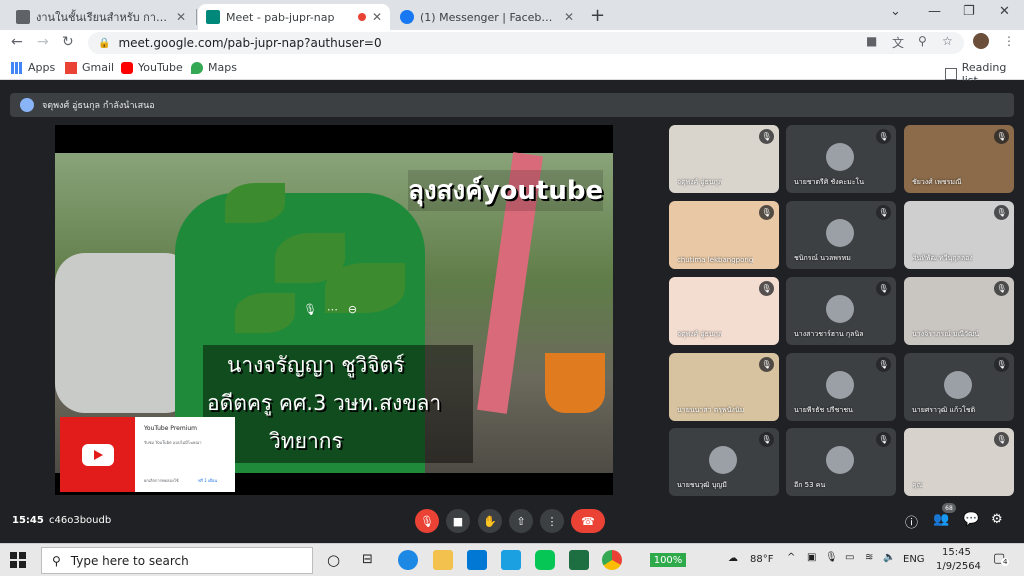  Describe the element at coordinates (831, 557) in the screenshot. I see `microphone-icon: 🎙` at that location.